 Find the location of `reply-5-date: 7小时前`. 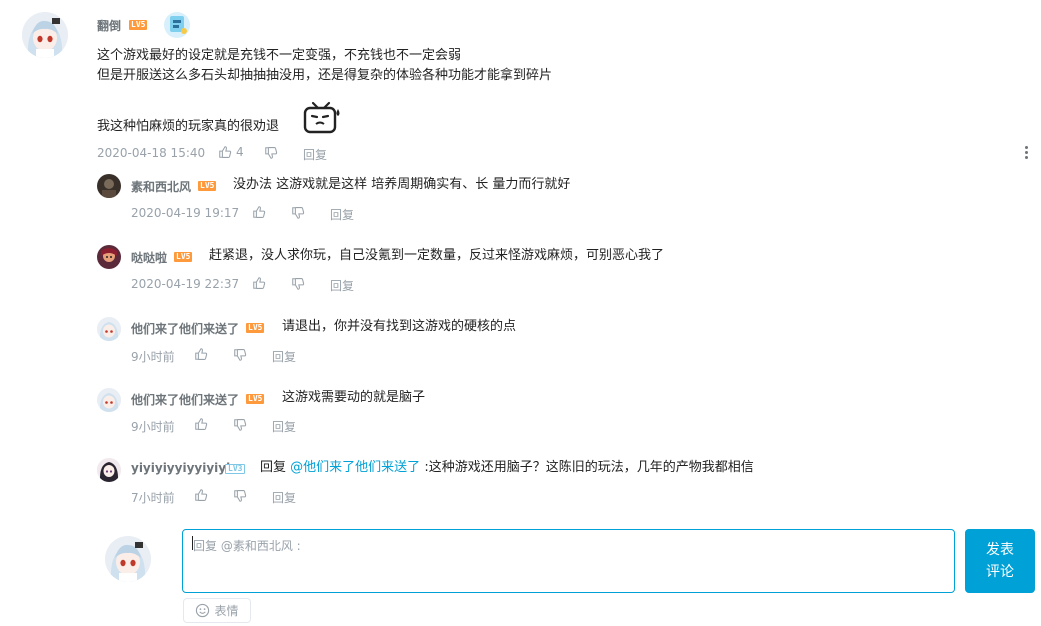

reply-5-date: 7小时前 is located at coordinates (153, 498).